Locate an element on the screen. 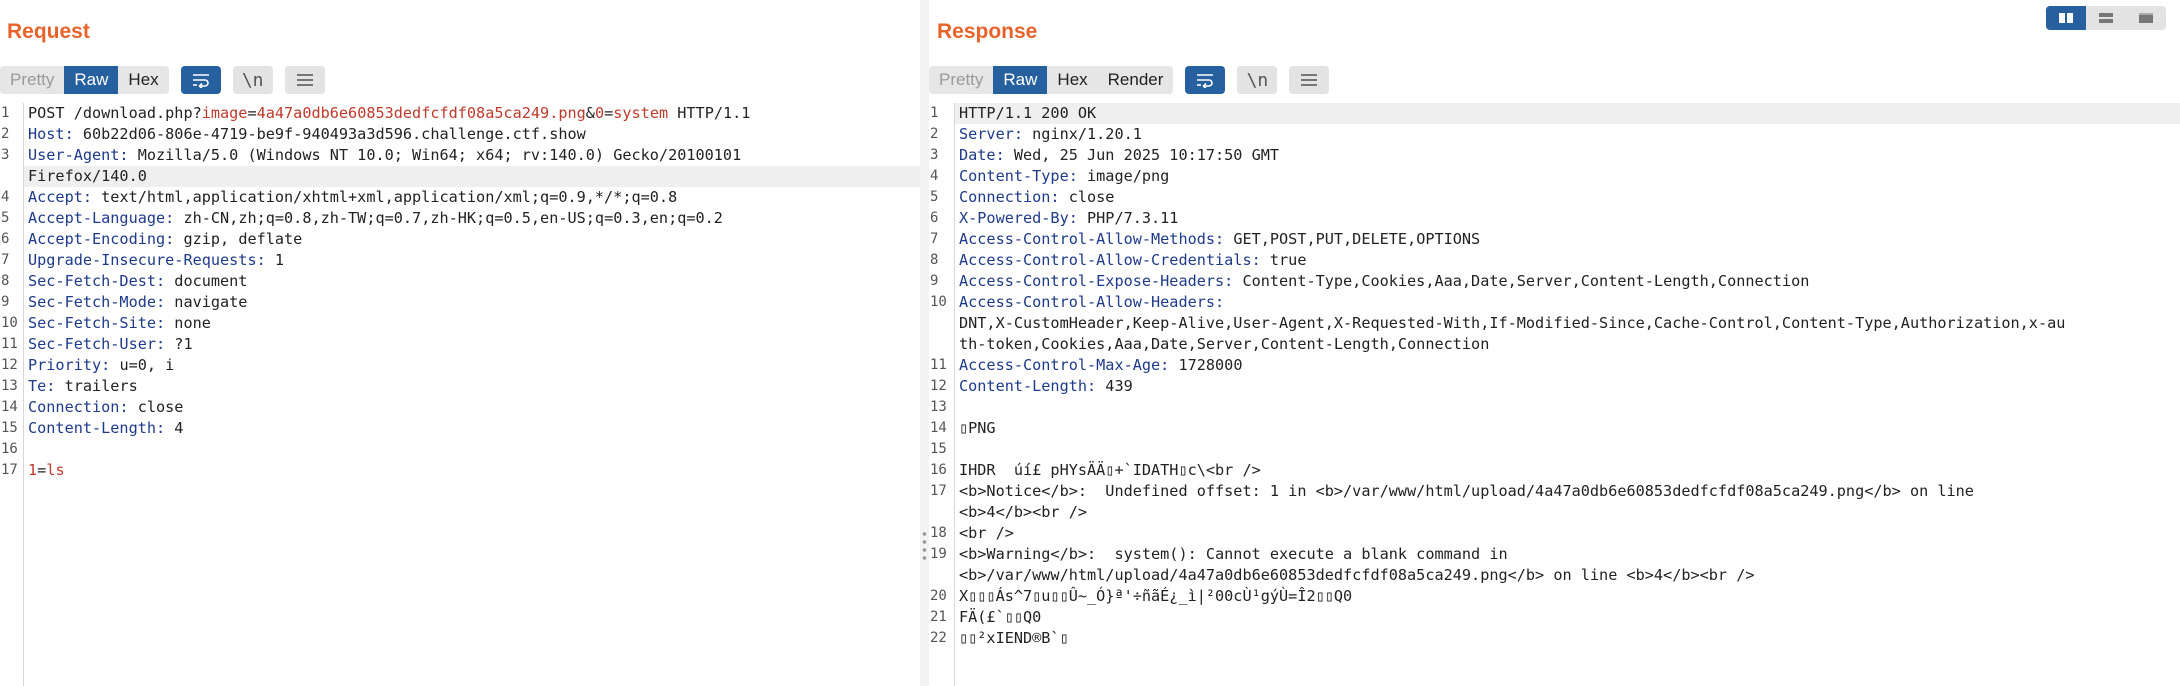 The height and width of the screenshot is (686, 2180). line-number: 2 is located at coordinates (5, 134).